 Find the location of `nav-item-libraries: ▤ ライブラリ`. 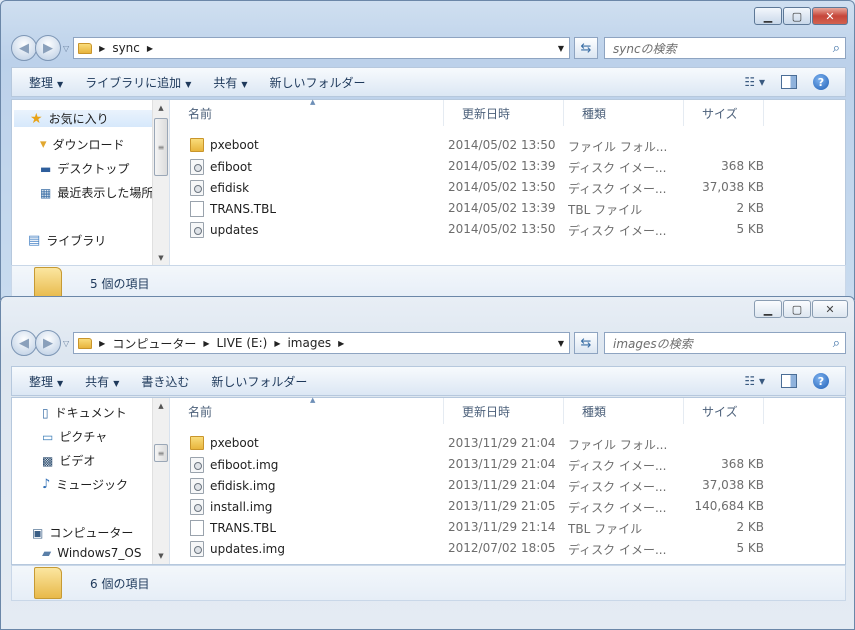

nav-item-libraries: ▤ ライブラリ is located at coordinates (91, 240).